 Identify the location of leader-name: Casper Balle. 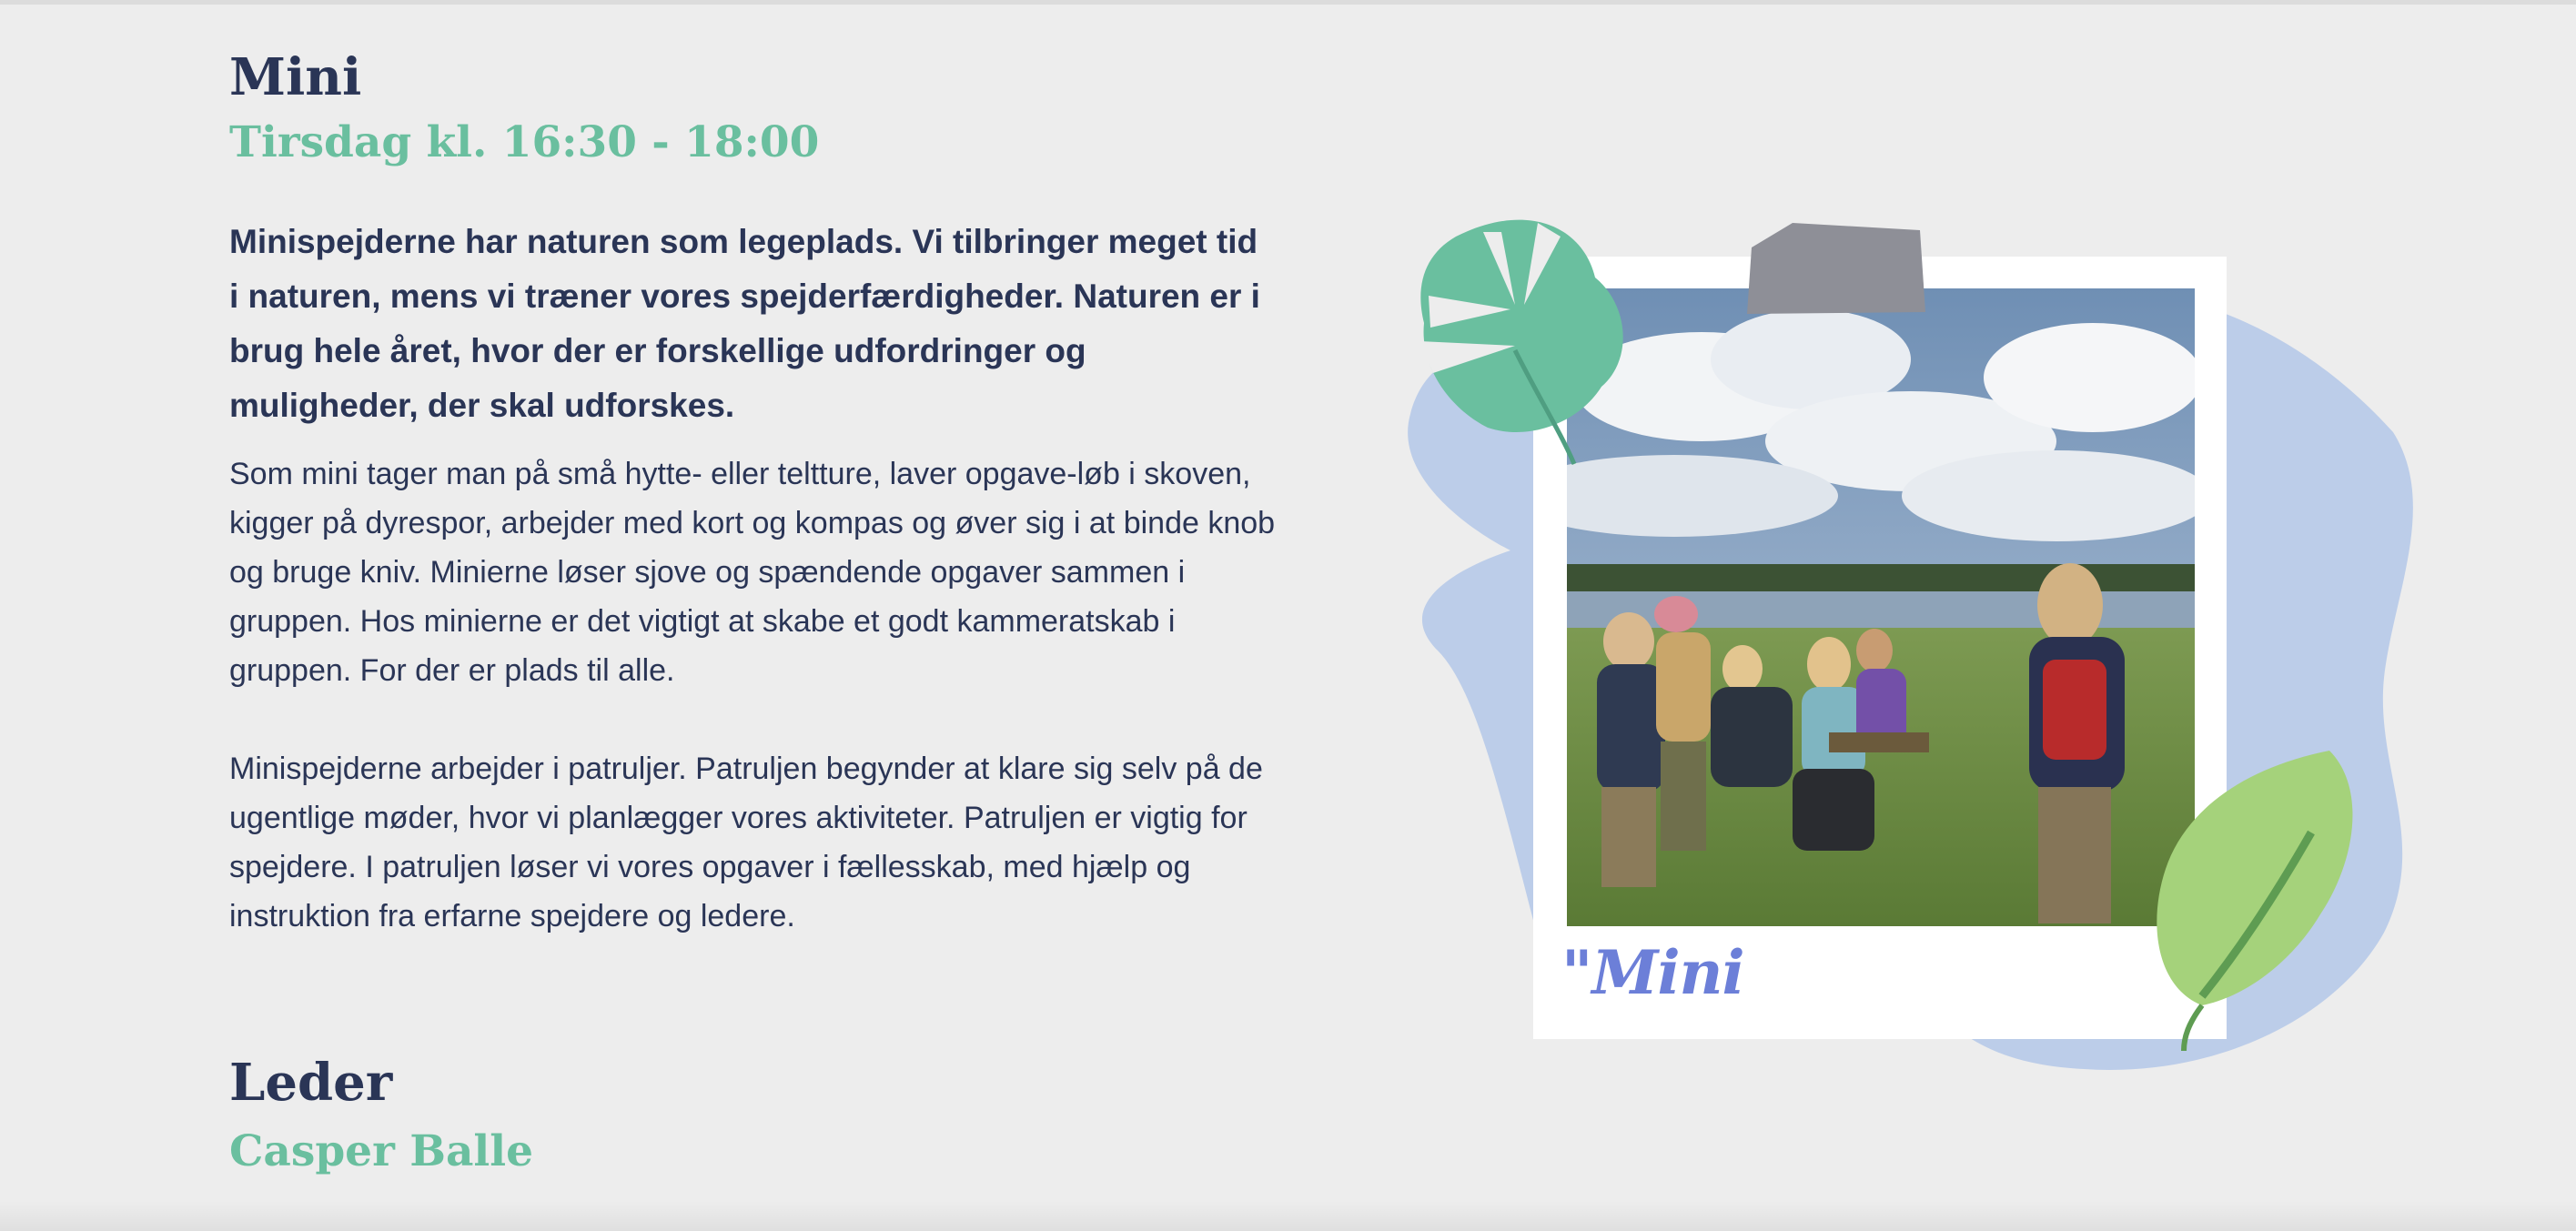
(381, 1151).